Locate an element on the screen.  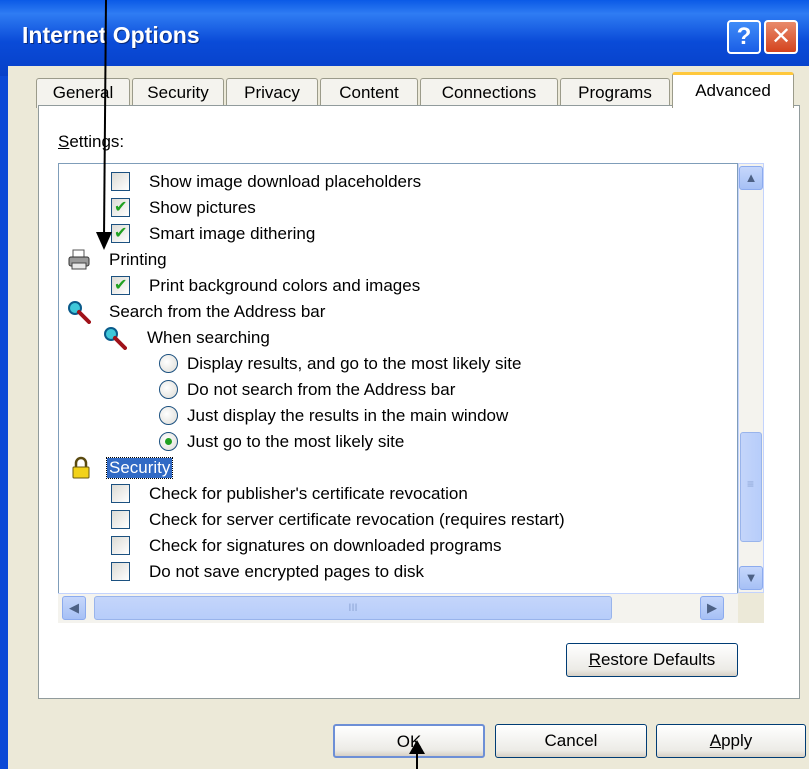
list-item-label: Print background colors and images is located at coordinates (285, 285).